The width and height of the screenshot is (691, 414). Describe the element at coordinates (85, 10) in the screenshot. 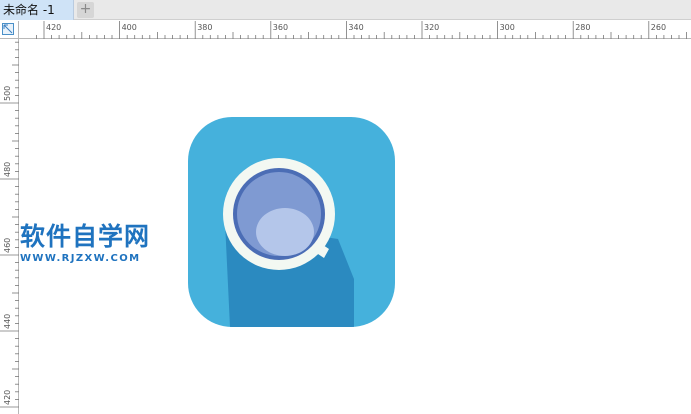

I see `new-tab-button: +` at that location.